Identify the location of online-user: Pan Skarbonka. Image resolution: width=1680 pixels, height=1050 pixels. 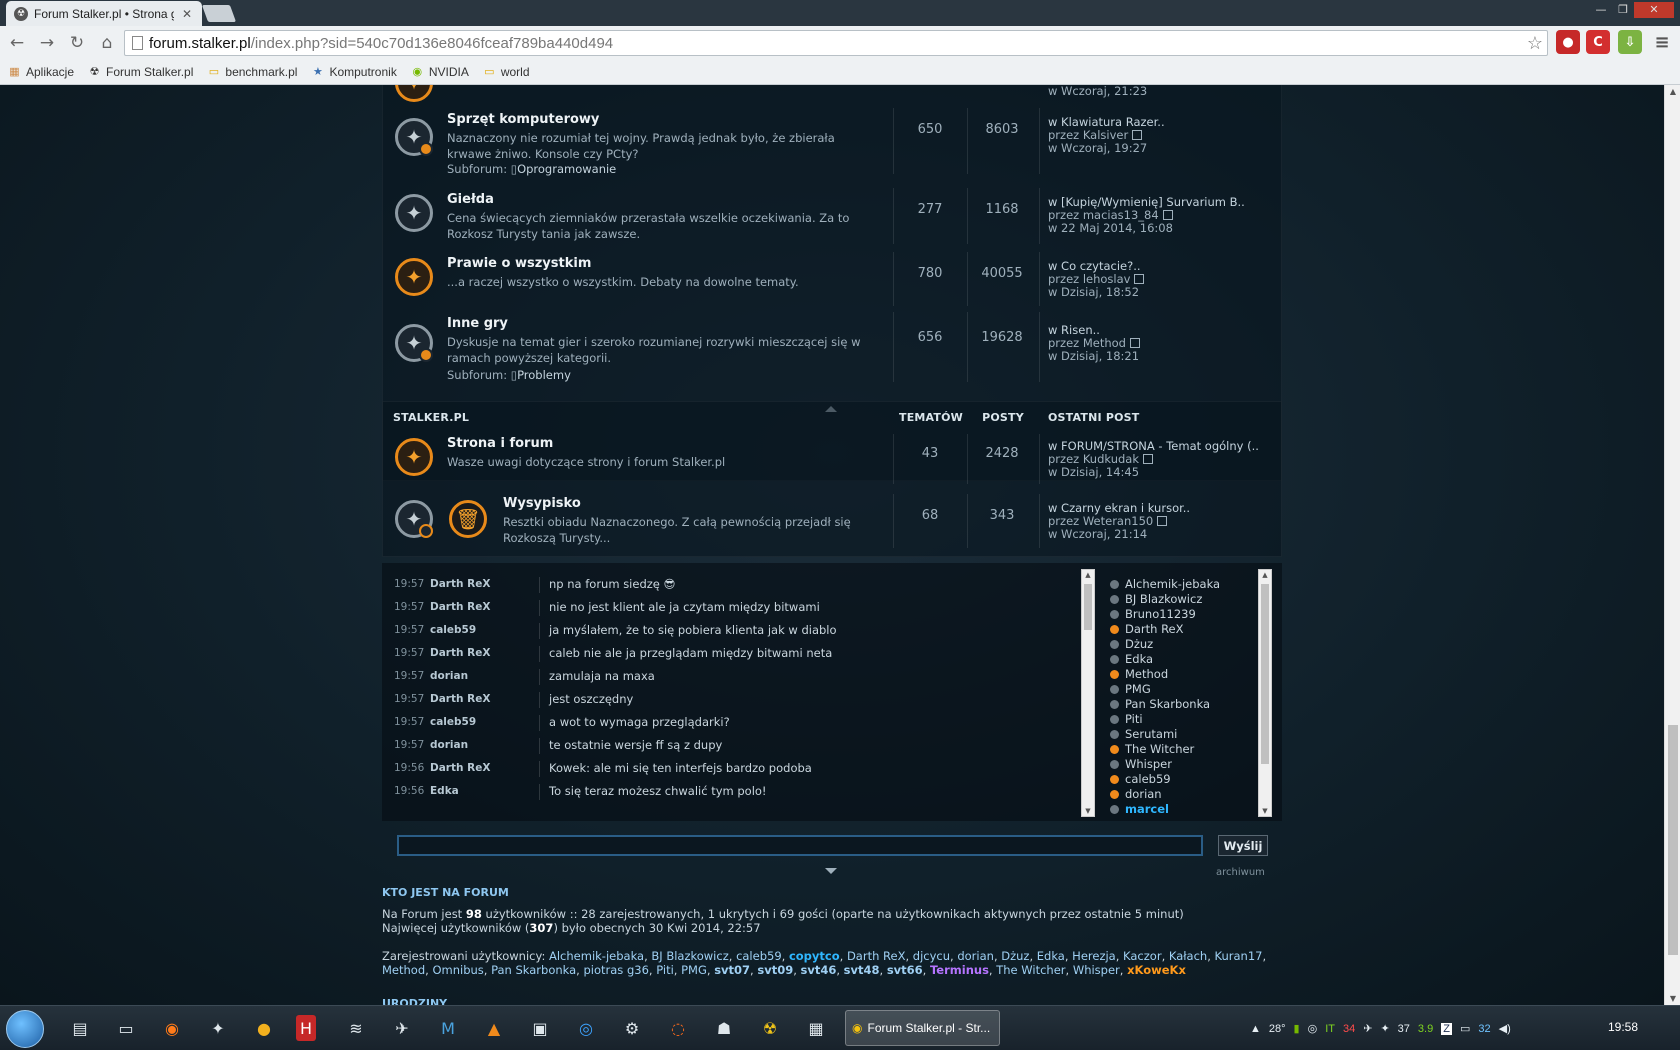
(1185, 704).